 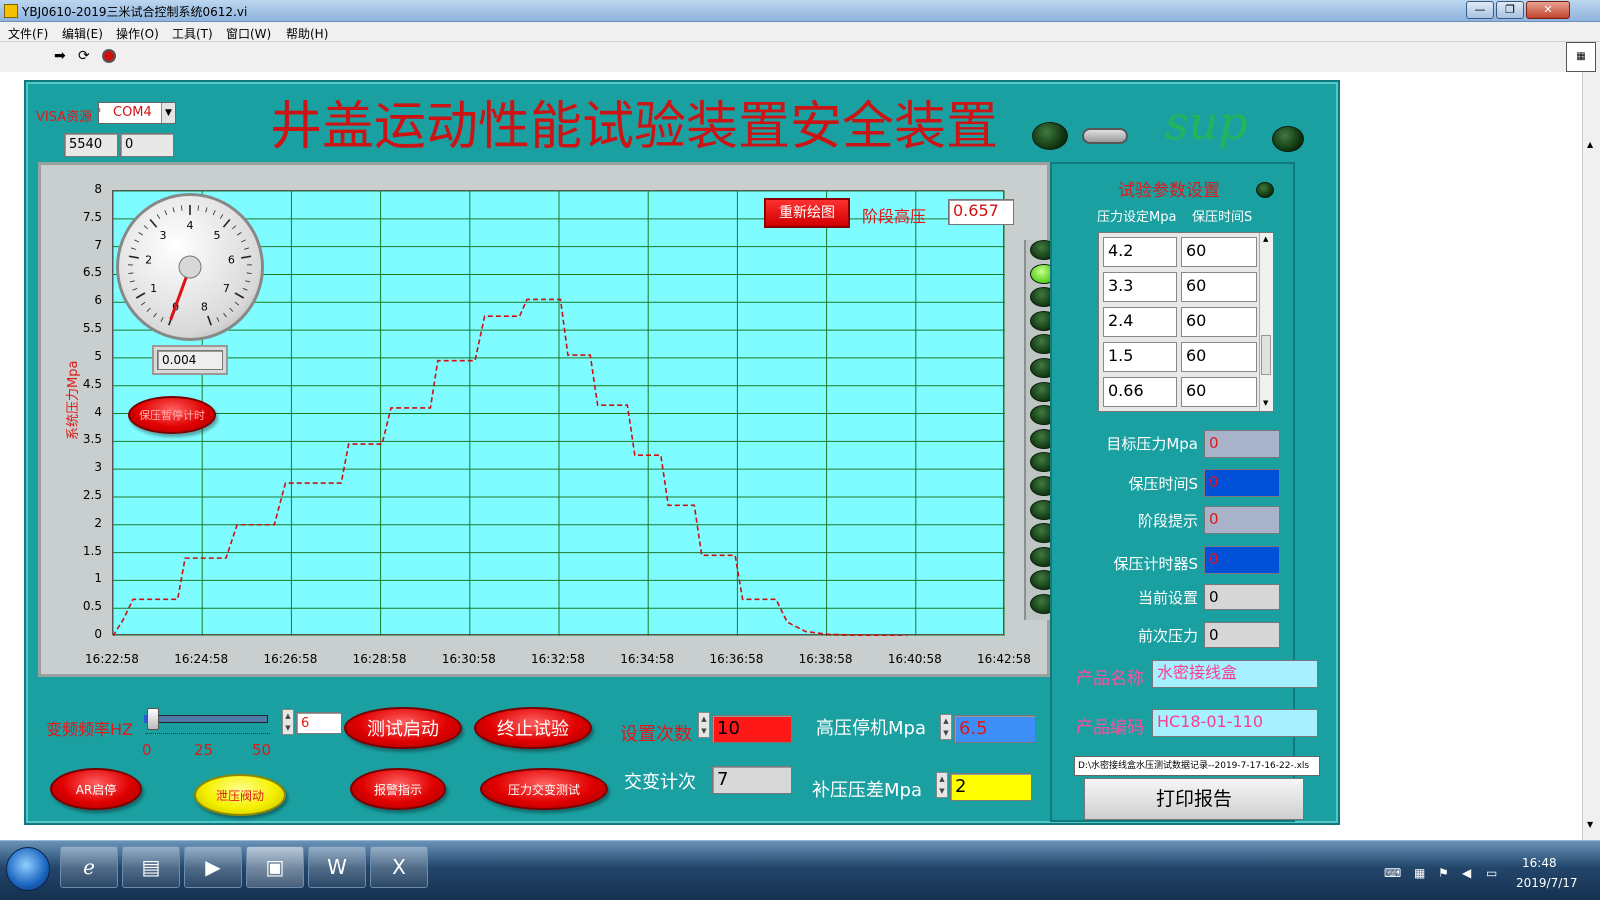 I want to click on comp-pressure-value: 2, so click(x=991, y=787).